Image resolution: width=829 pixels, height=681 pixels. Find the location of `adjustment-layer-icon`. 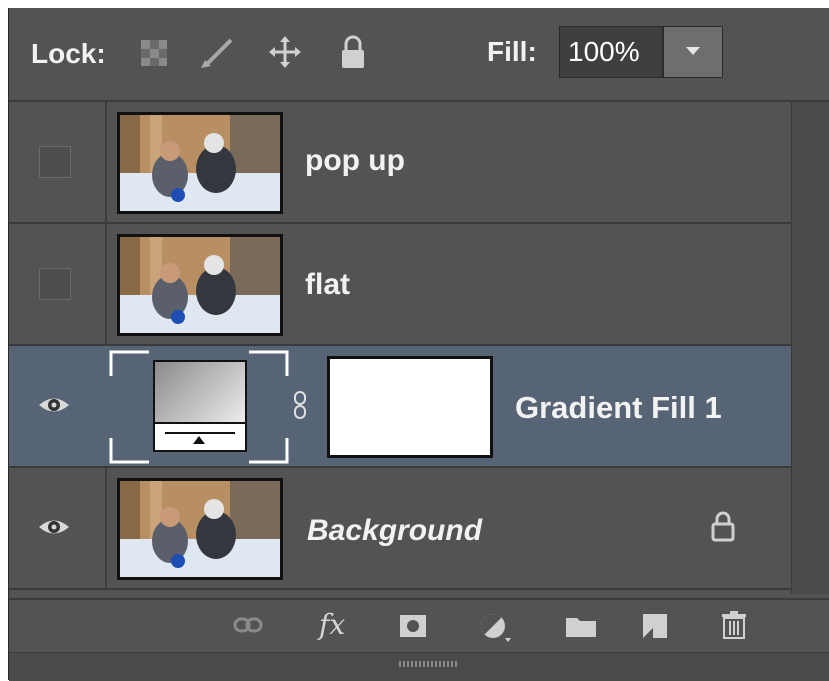

adjustment-layer-icon is located at coordinates (496, 629).